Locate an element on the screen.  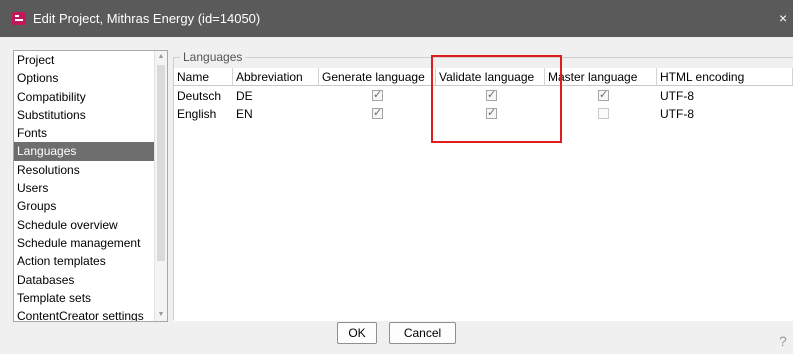
col-header-generate-language: Generate language is located at coordinates (377, 77).